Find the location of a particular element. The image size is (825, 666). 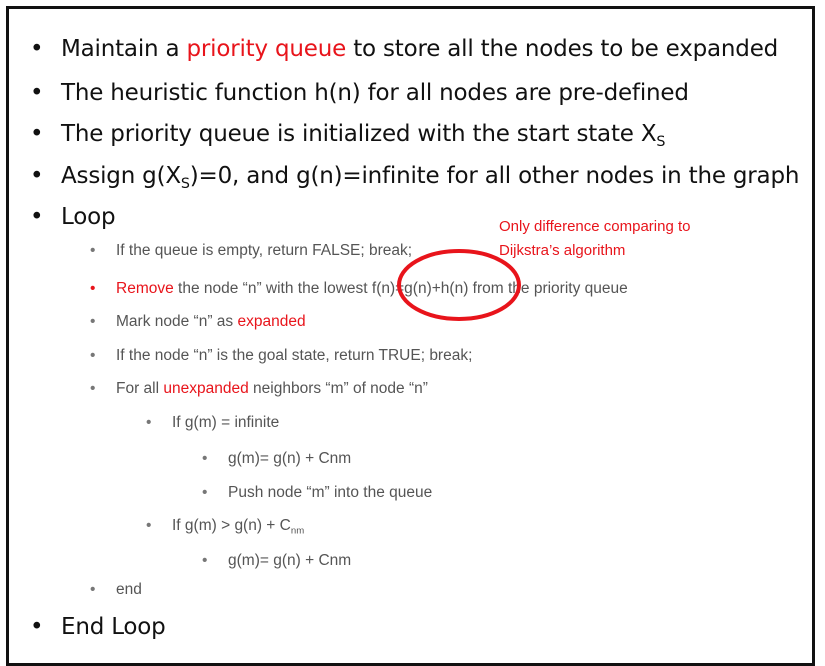

highlight-circle is located at coordinates (459, 285).